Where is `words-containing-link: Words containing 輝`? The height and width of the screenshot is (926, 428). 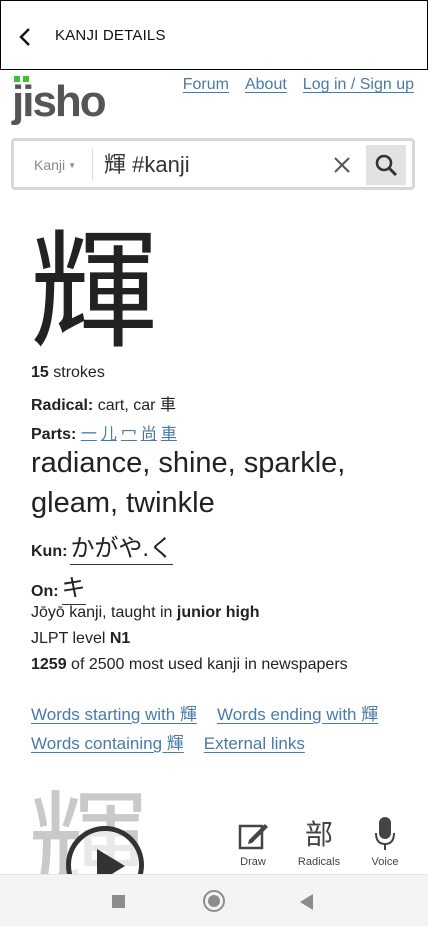 words-containing-link: Words containing 輝 is located at coordinates (107, 743).